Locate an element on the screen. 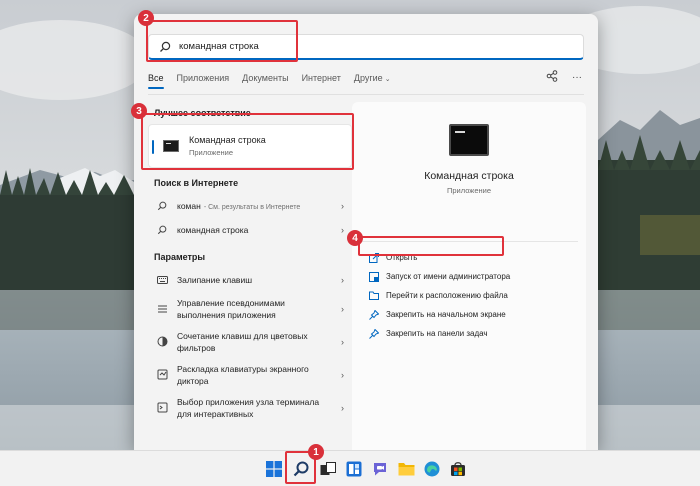 The width and height of the screenshot is (700, 486). web-result-hint: - См. результаты в Интернете is located at coordinates (252, 207).